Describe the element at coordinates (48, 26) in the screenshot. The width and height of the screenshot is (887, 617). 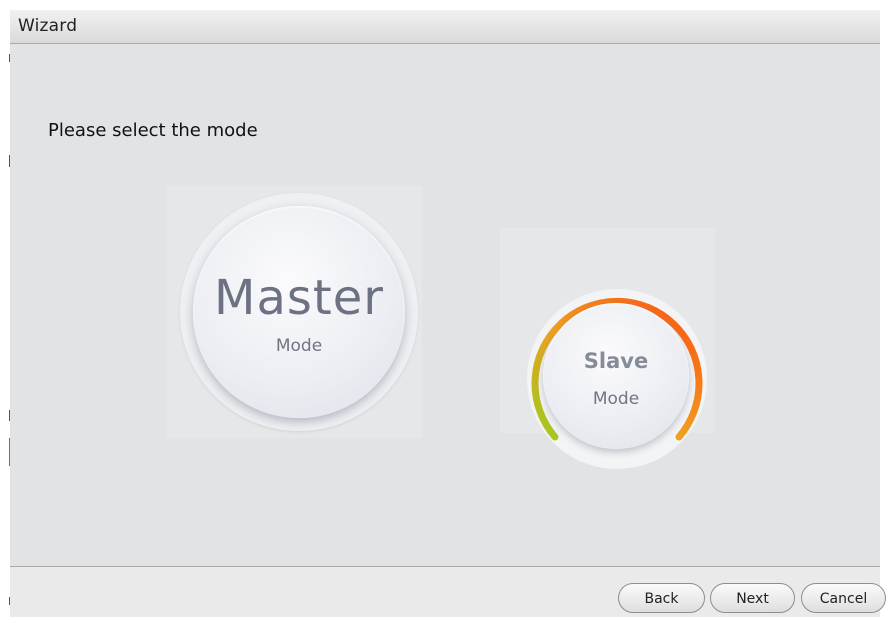
I see `window-title: Wizard` at that location.